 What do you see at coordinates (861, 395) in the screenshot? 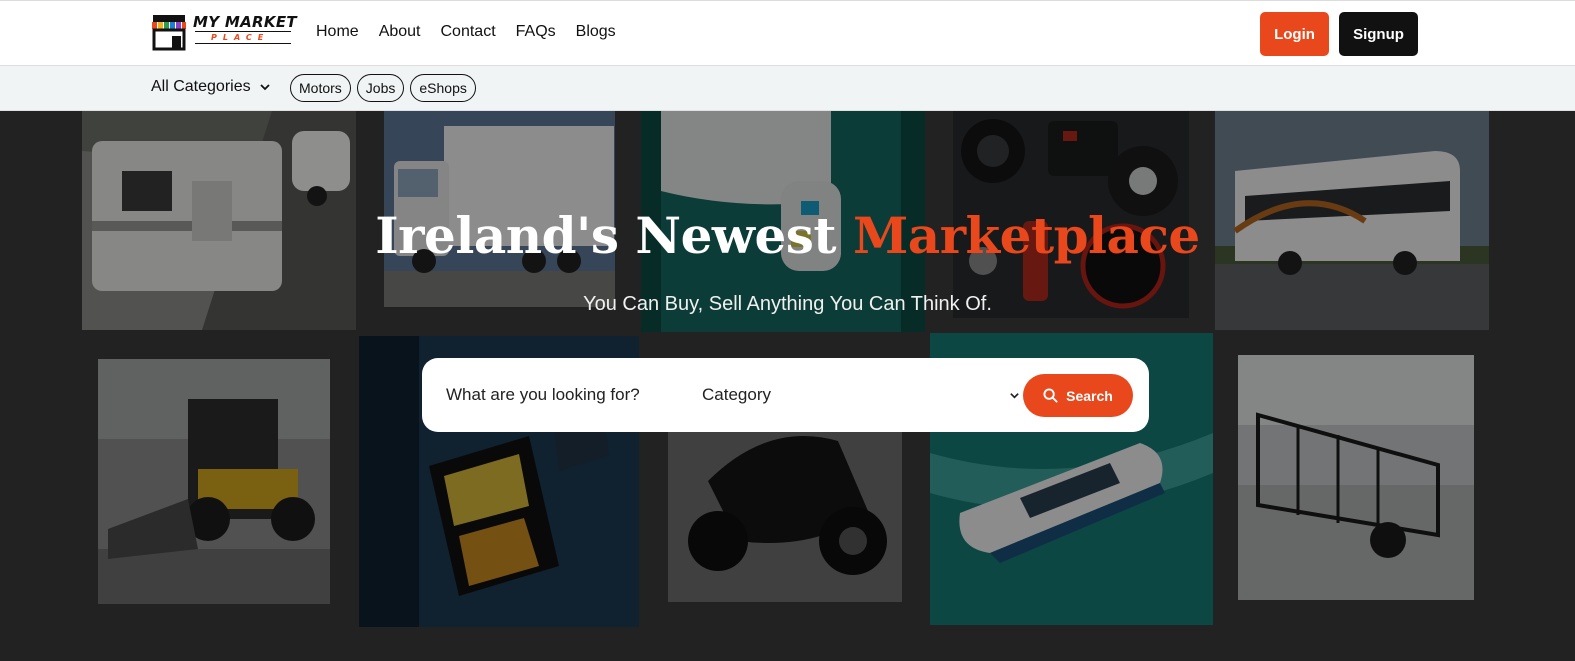
I see `category-select: Category` at bounding box center [861, 395].